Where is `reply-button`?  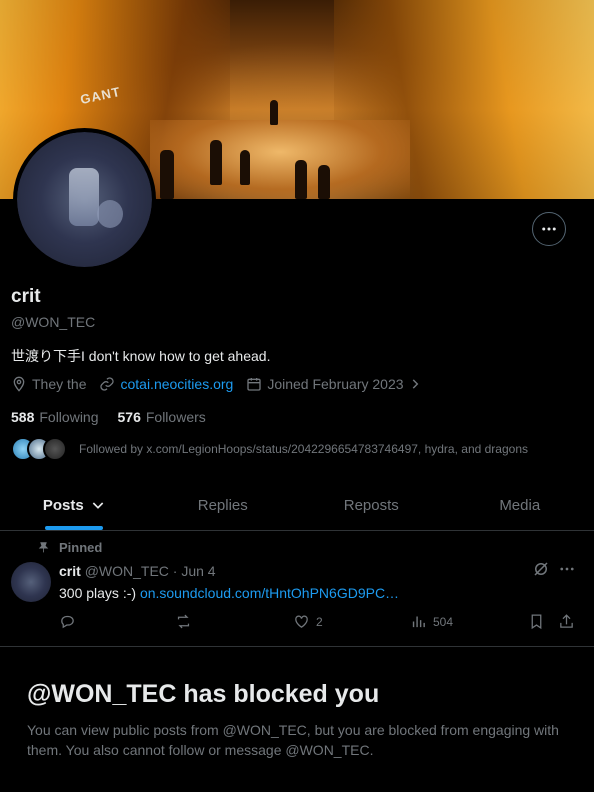
reply-button is located at coordinates (70, 621).